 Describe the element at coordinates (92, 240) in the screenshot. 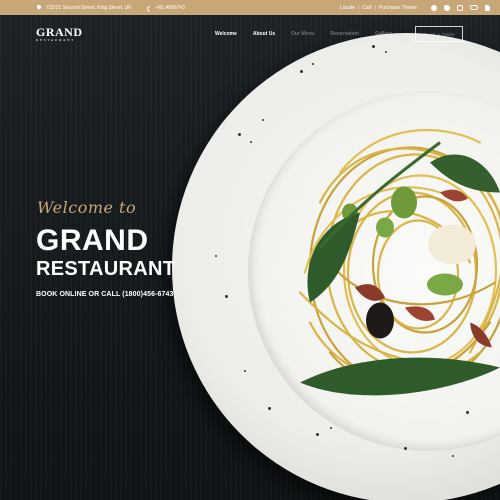

I see `hero-title-line1: GRAND` at that location.